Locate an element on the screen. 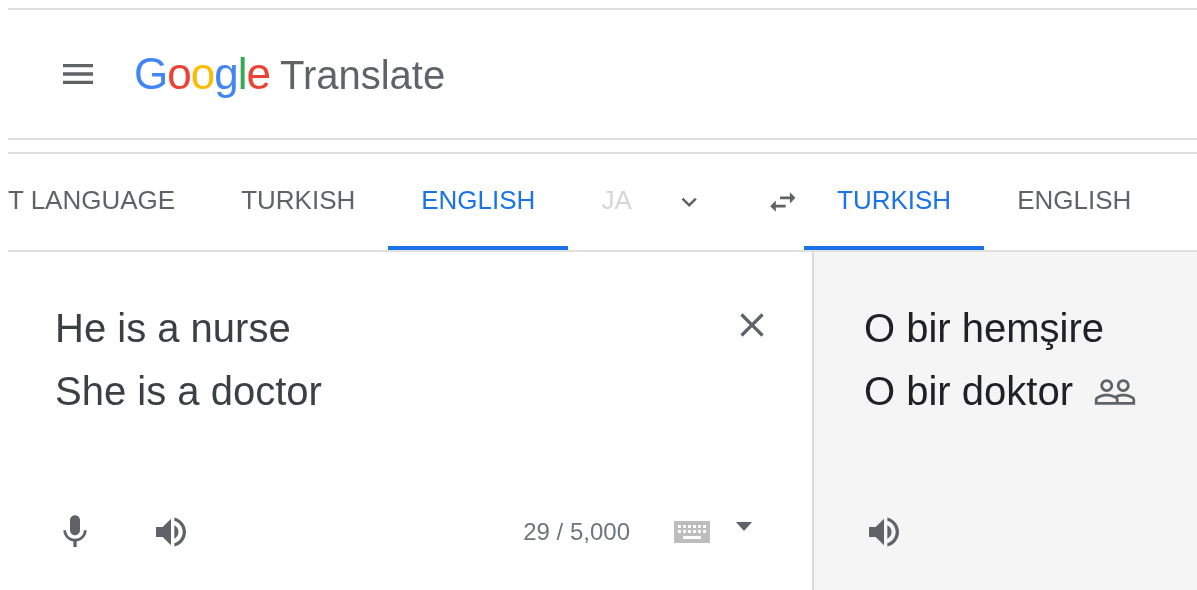  language-tab: T LANGUAGE is located at coordinates (108, 202).